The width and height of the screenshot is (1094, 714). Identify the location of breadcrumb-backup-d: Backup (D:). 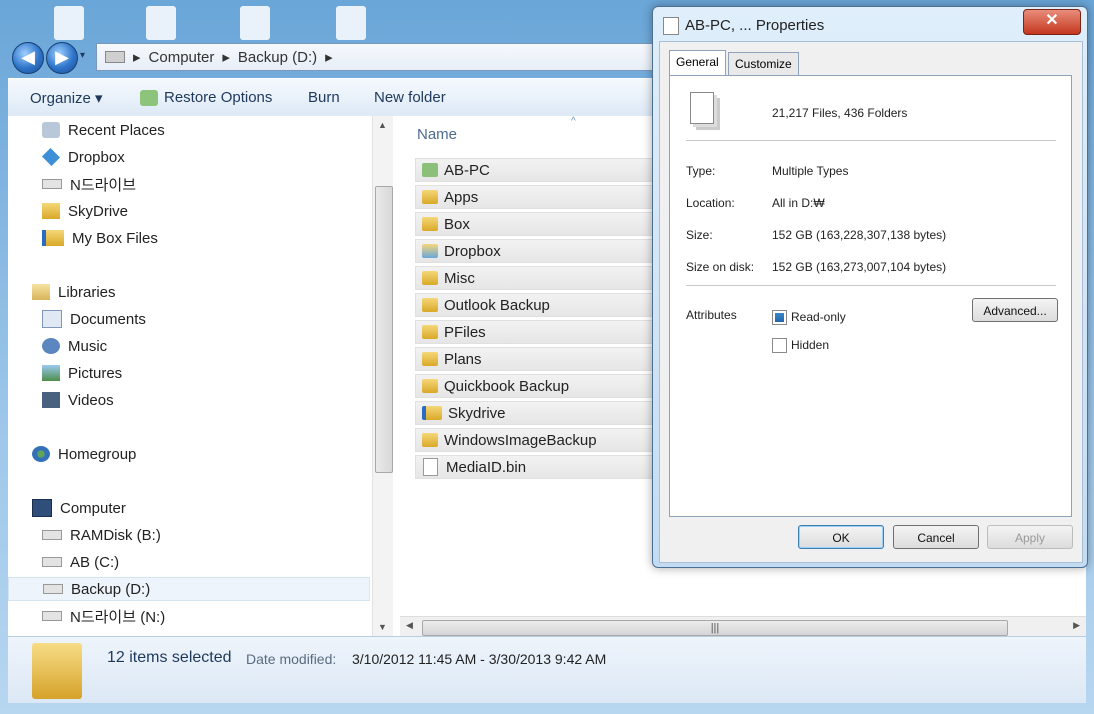
(277, 57).